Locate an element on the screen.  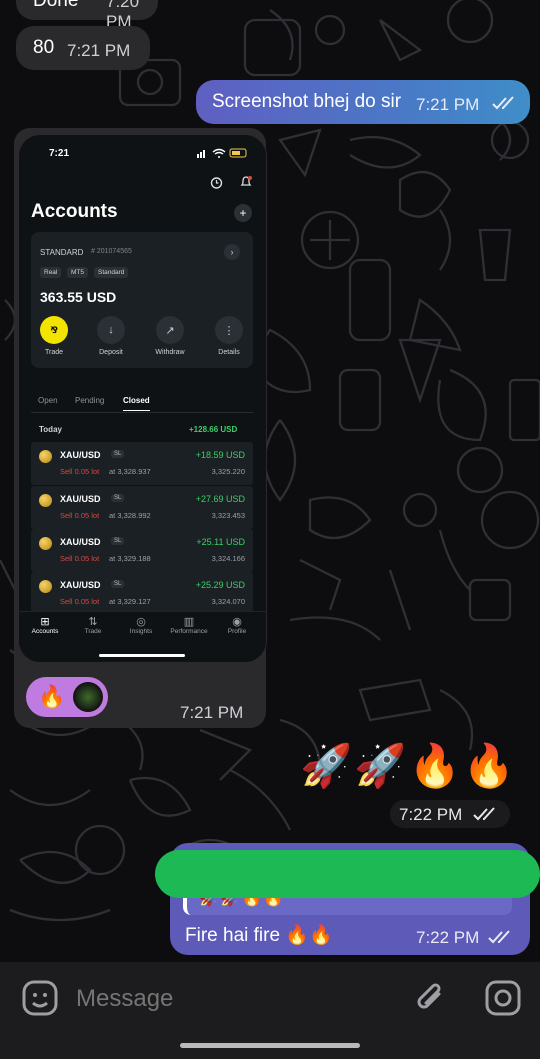
tab-closed: Closed is located at coordinates (136, 403).